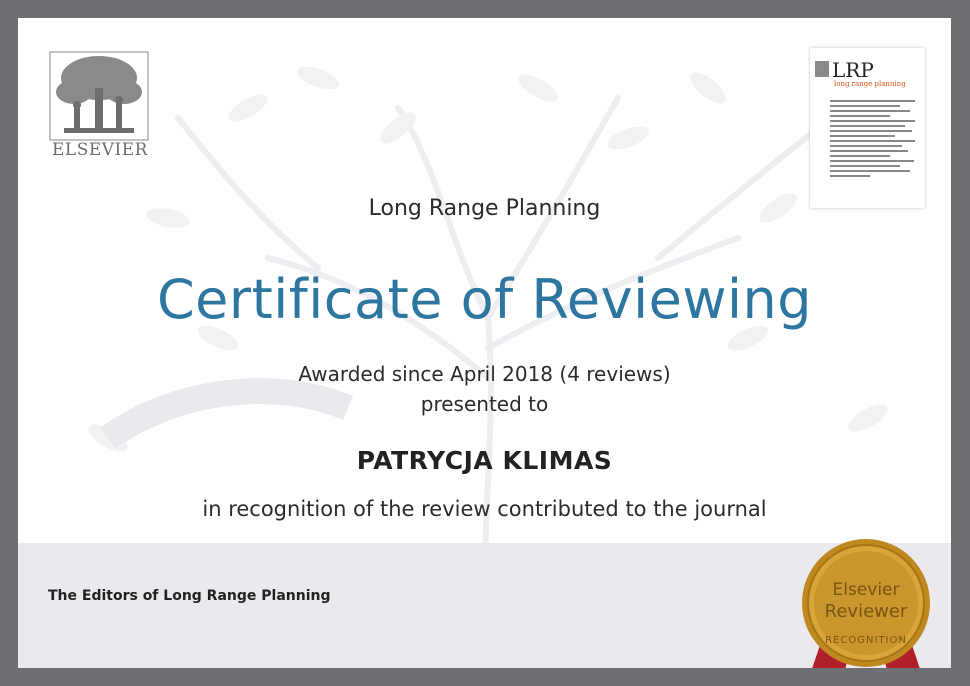 The image size is (970, 686). I want to click on journal-cover-name: long range planning, so click(870, 84).